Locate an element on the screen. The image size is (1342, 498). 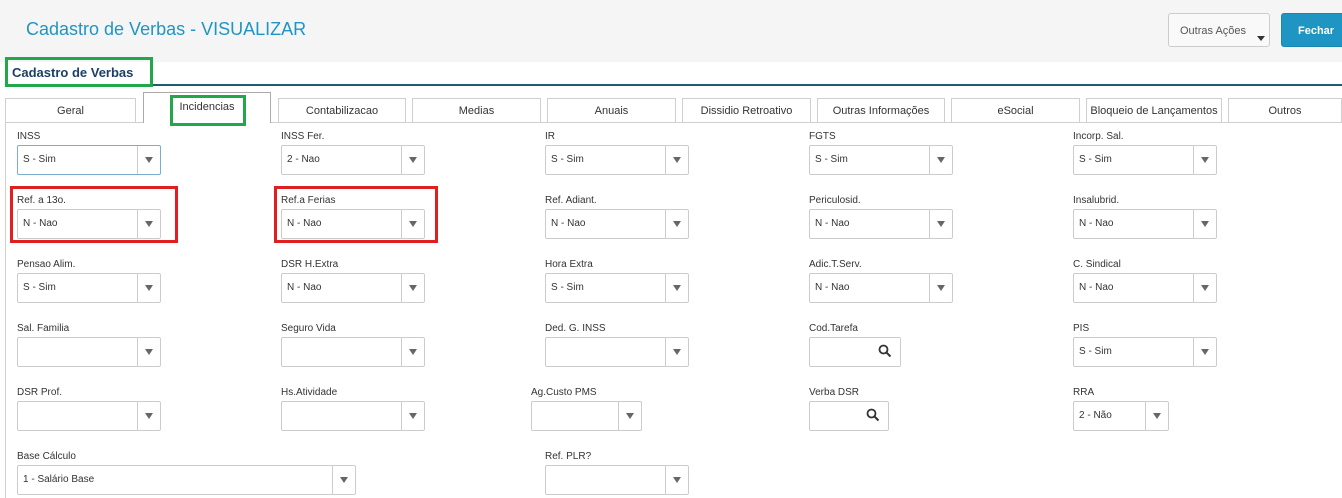
ir-select: S - Sim is located at coordinates (617, 160).